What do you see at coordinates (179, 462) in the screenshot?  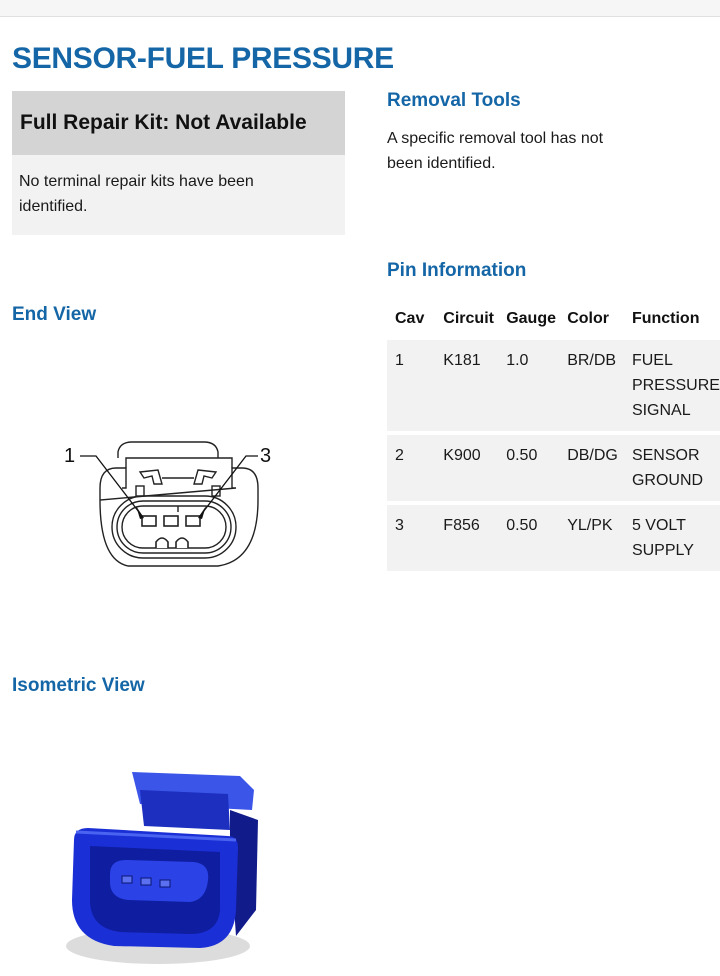 I see `connector-top-ledge` at bounding box center [179, 462].